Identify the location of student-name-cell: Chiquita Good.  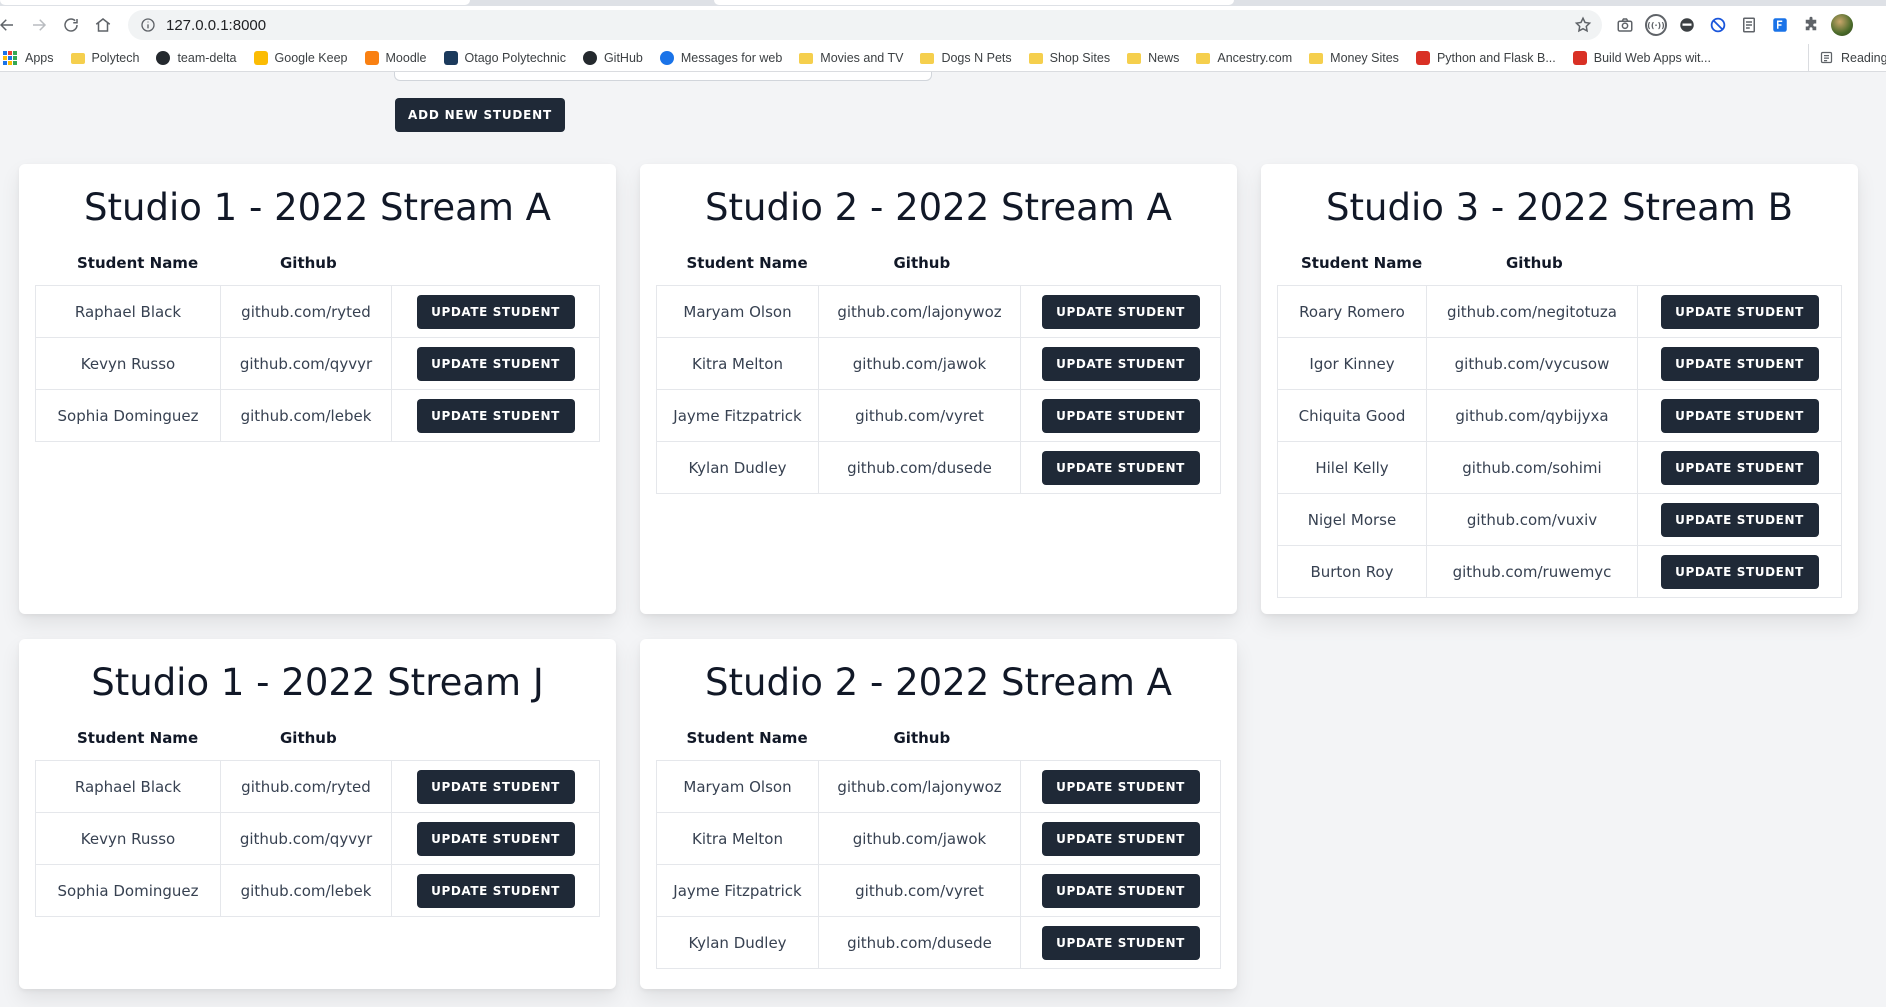
(1352, 415).